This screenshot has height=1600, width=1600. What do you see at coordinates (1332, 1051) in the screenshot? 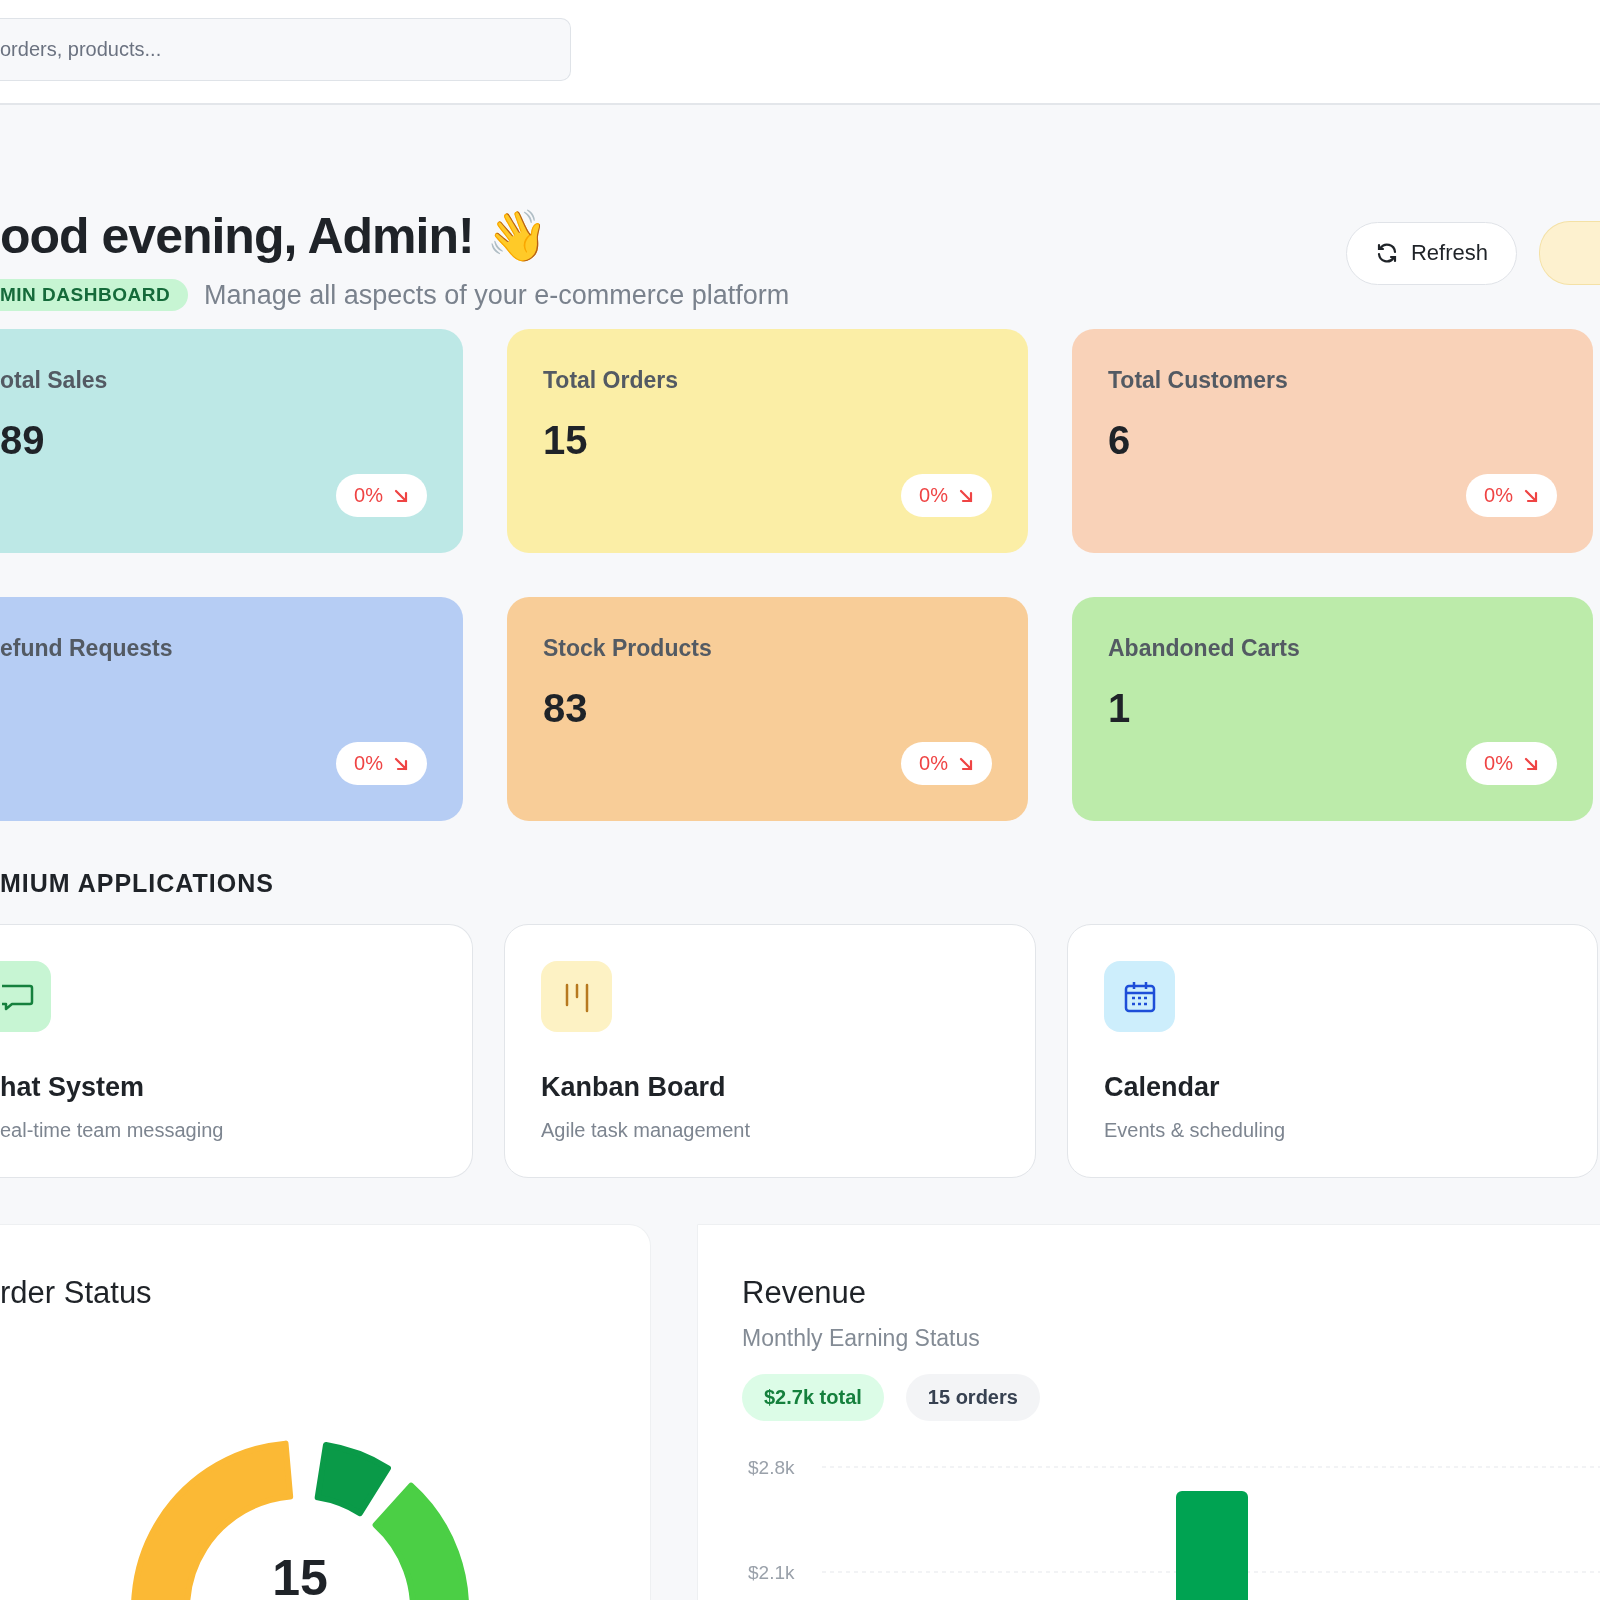
I see `app-card: Calendar Events & scheduling` at bounding box center [1332, 1051].